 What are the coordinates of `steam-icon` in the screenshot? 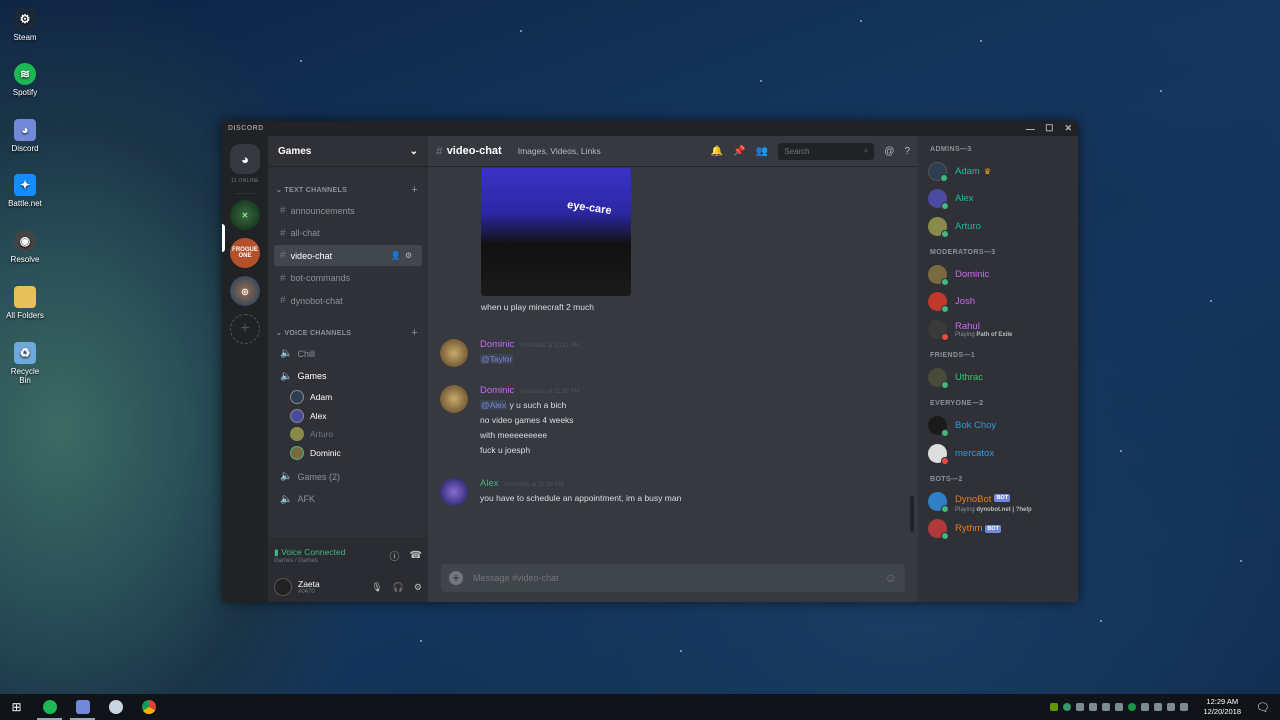 It's located at (115, 707).